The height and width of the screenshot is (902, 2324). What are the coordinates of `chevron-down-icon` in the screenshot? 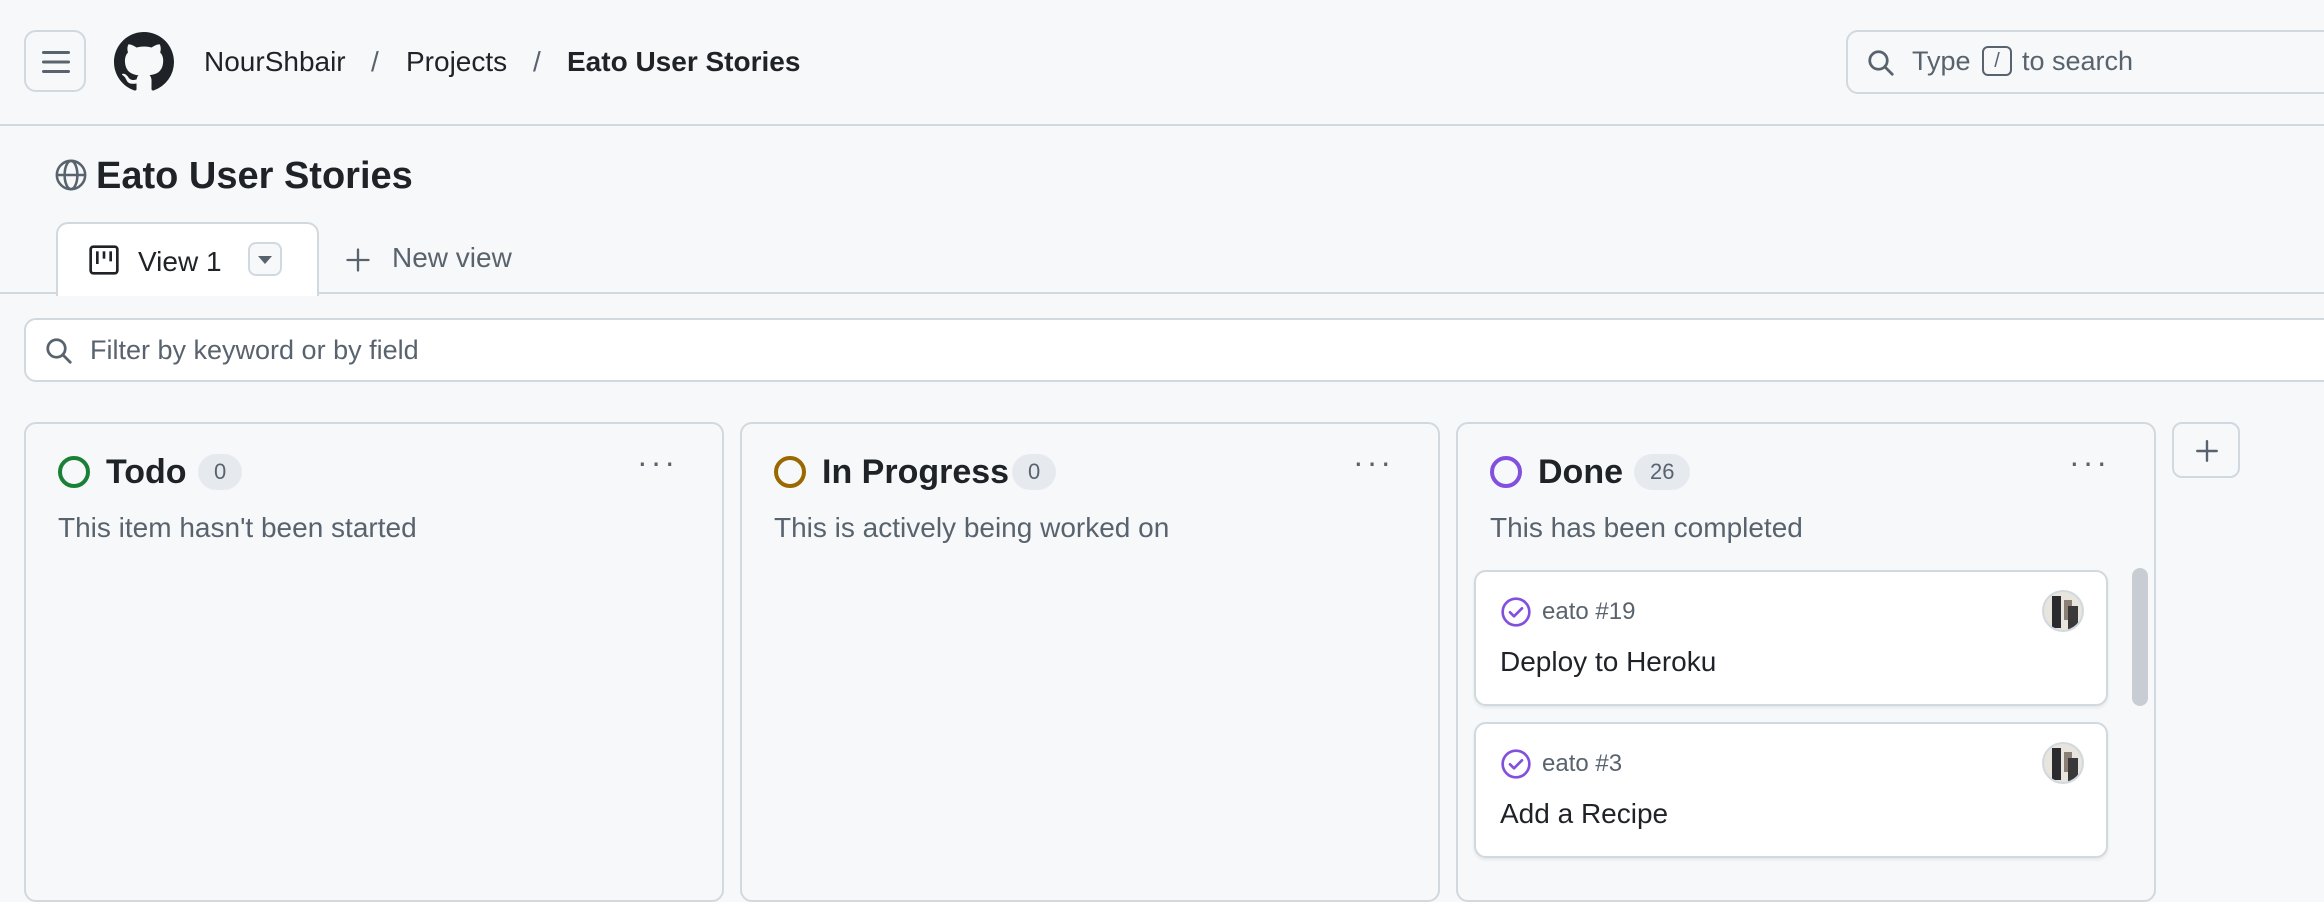 It's located at (265, 259).